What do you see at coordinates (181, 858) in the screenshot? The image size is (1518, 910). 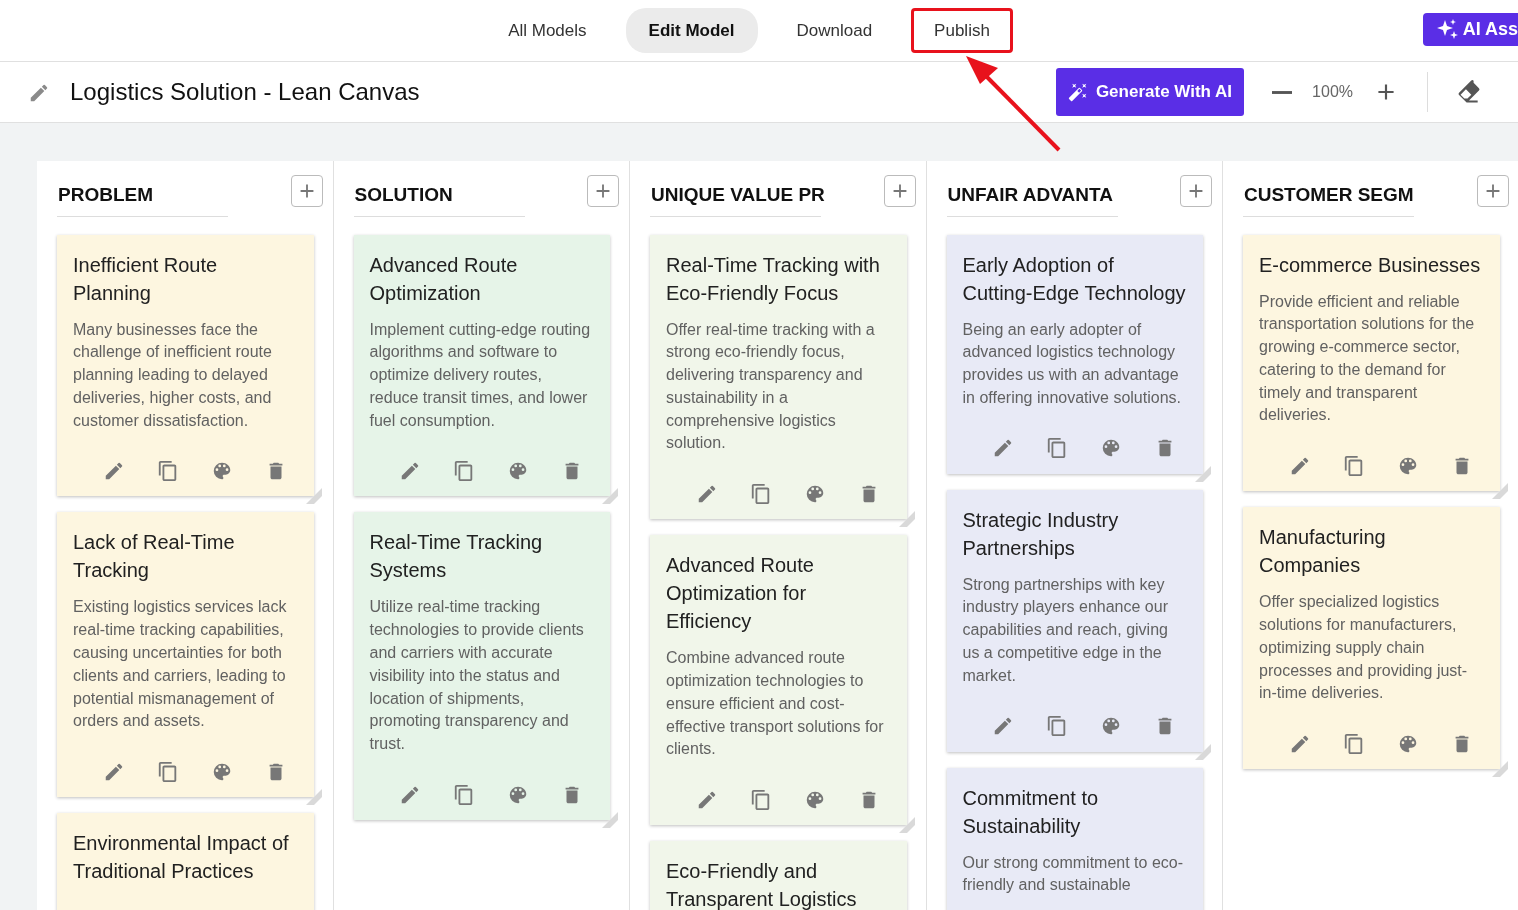 I see `note-title: Environmental Impact of Traditional Practices` at bounding box center [181, 858].